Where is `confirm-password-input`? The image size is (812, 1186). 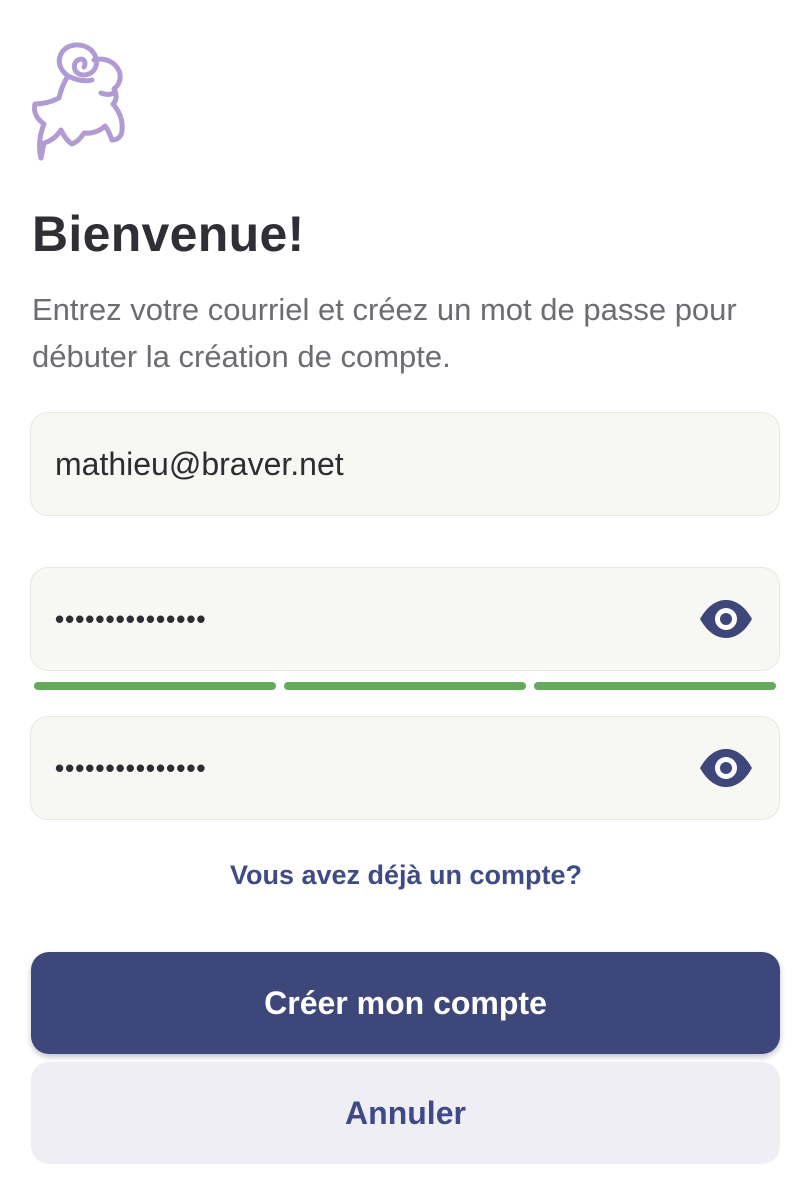
confirm-password-input is located at coordinates (375, 768).